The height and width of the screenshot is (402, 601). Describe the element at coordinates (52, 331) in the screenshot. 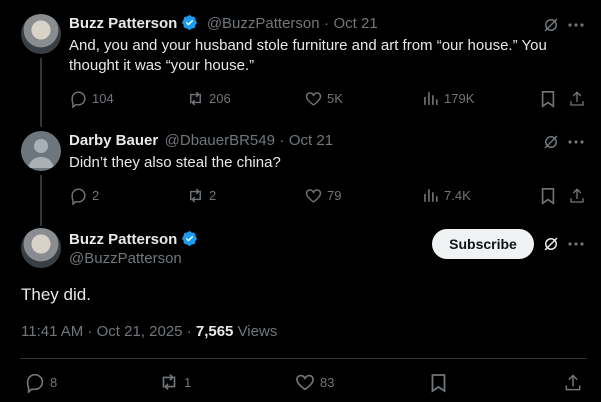

I see `tweet-time: 11:41 AM` at that location.